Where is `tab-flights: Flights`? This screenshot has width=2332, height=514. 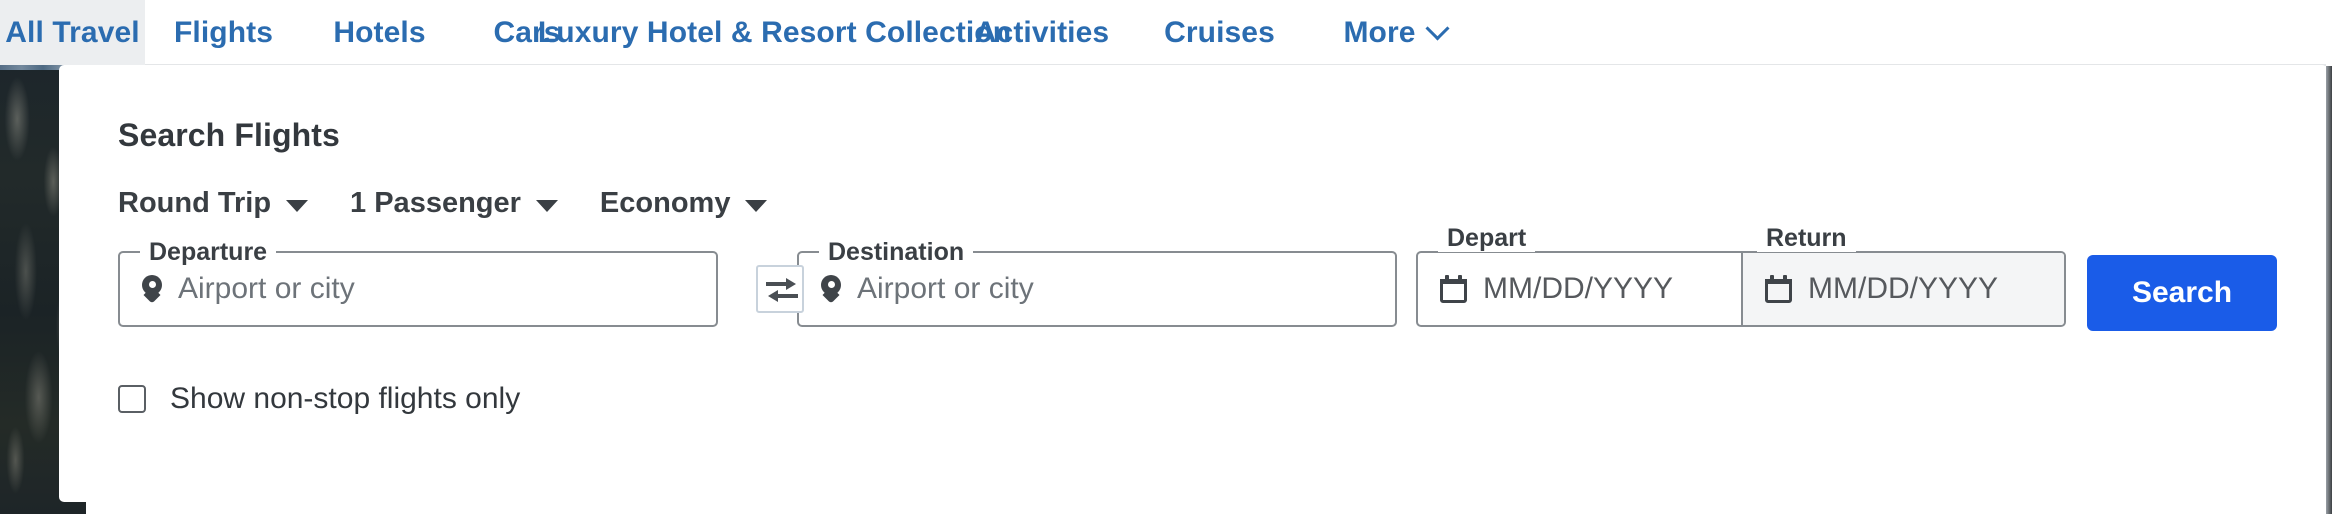
tab-flights: Flights is located at coordinates (223, 33).